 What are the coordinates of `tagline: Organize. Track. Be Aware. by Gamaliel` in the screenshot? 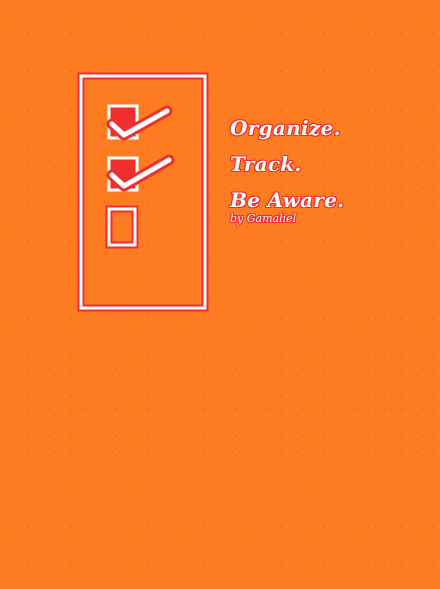 It's located at (287, 168).